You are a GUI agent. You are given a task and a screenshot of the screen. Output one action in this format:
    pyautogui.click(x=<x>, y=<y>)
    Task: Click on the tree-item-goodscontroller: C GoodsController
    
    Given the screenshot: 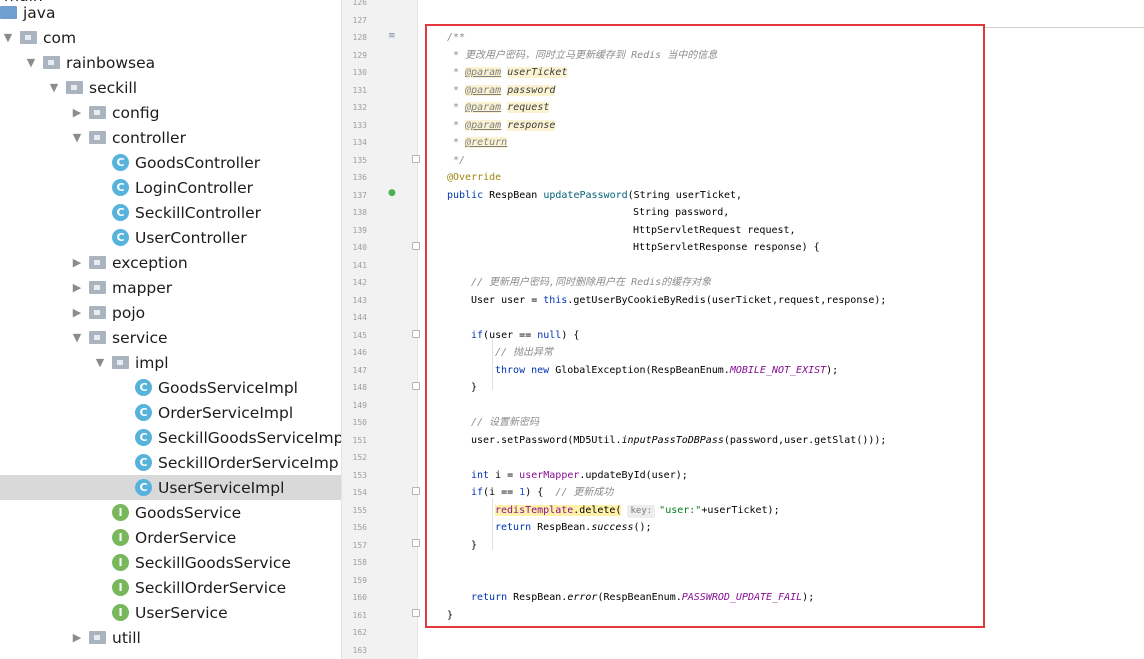 What is the action you would take?
    pyautogui.click(x=170, y=162)
    